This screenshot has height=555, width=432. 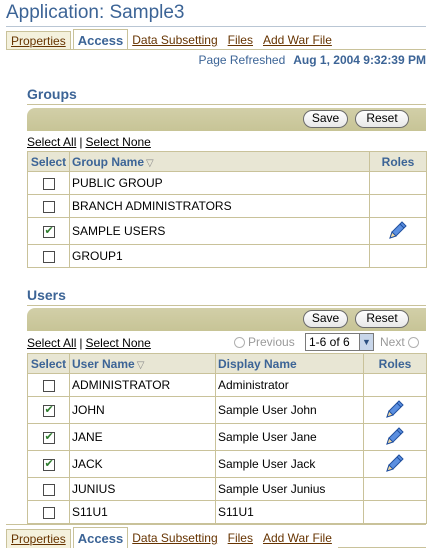 I want to click on users-save-button: Save, so click(x=325, y=319).